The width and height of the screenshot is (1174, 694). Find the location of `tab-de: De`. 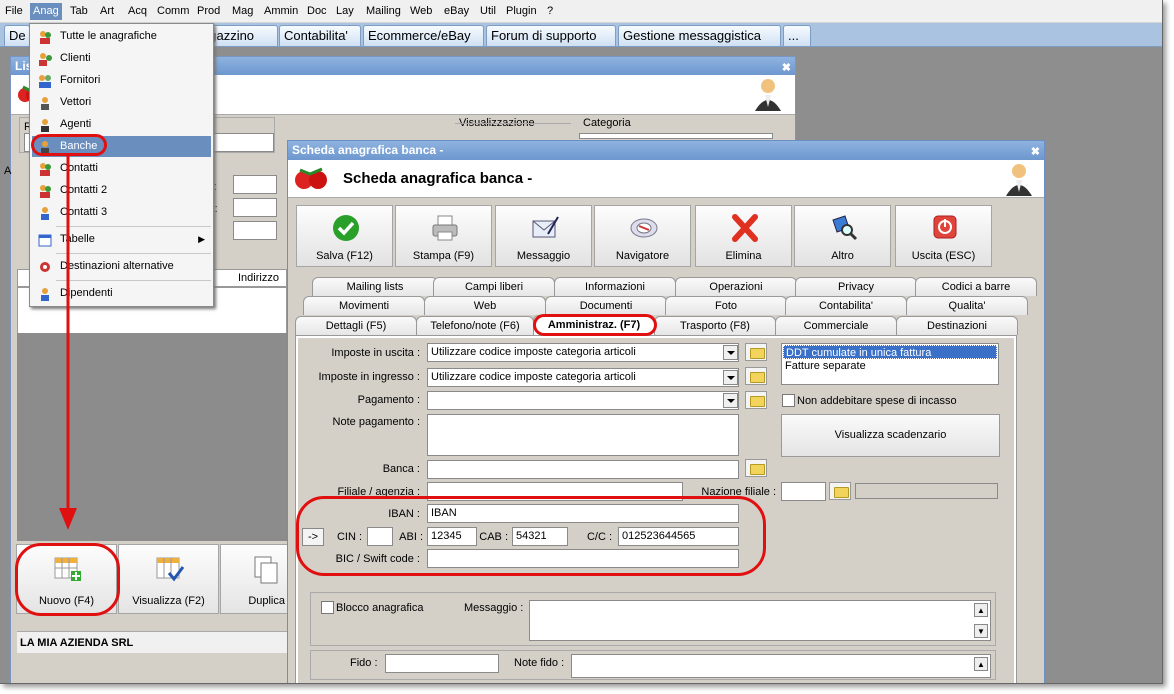

tab-de: De is located at coordinates (17, 35).